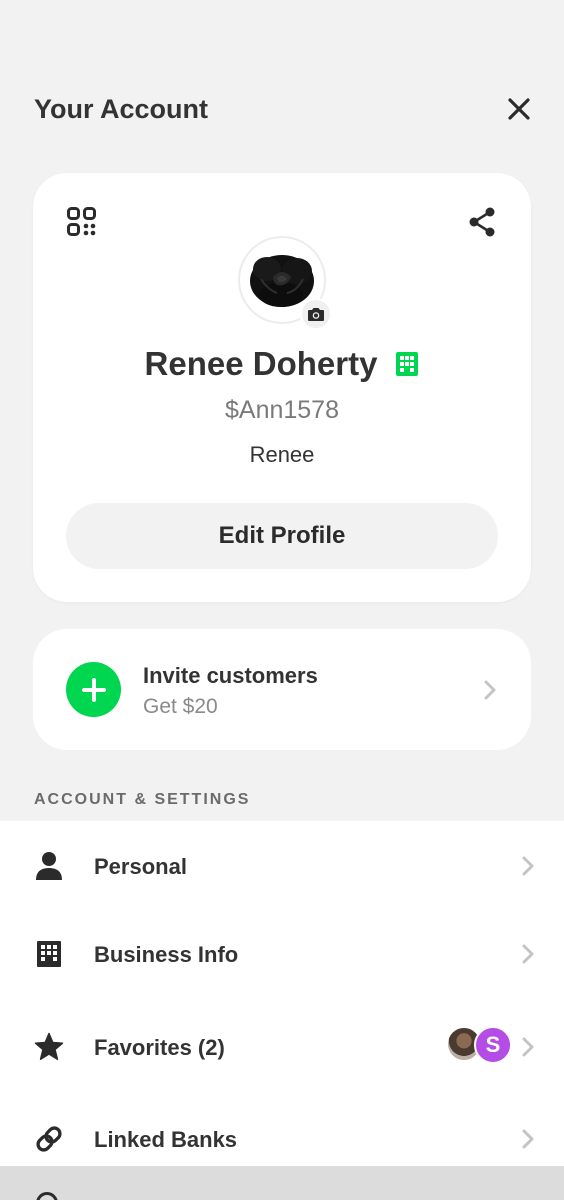  I want to click on share-button, so click(482, 222).